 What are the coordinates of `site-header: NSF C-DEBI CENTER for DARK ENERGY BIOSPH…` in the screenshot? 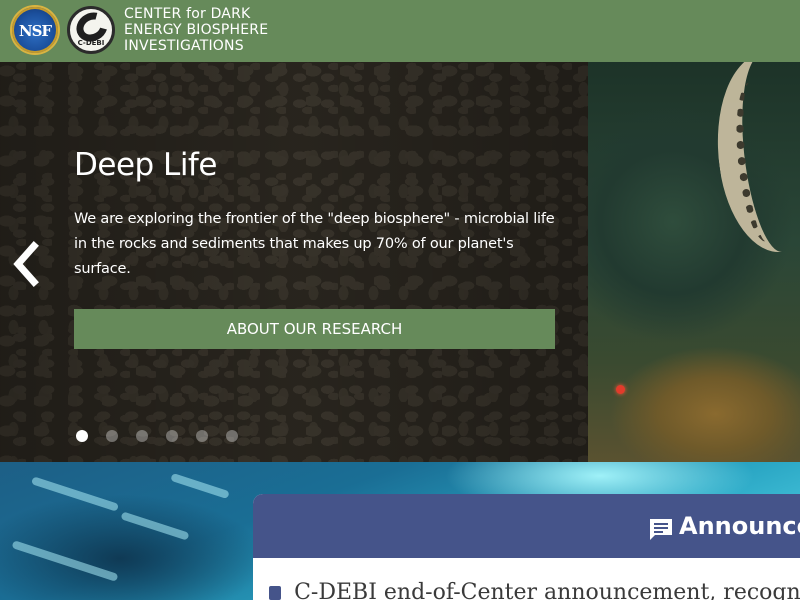 It's located at (400, 31).